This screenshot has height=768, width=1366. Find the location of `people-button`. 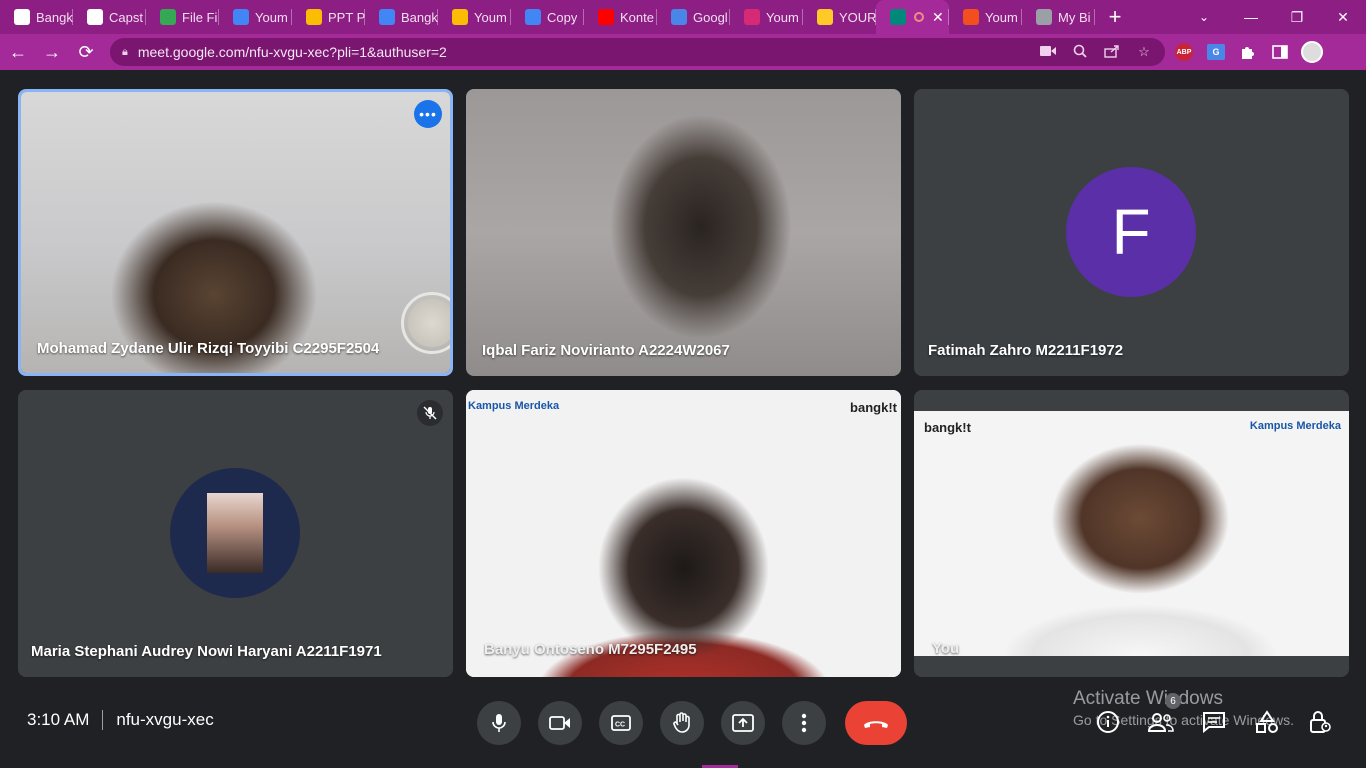

people-button is located at coordinates (1161, 722).